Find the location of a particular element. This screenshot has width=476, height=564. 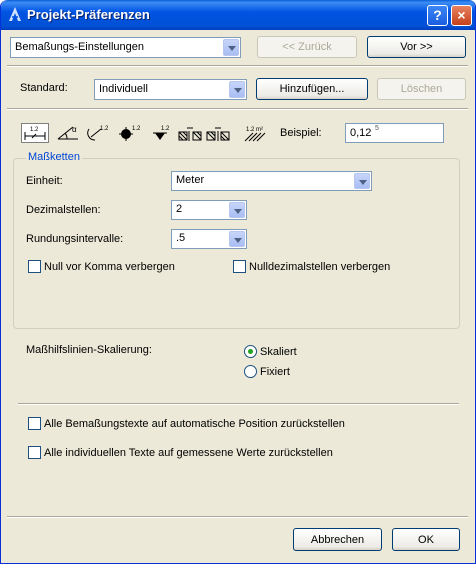

linear-dimension-text: 1.2 is located at coordinates (34, 130).